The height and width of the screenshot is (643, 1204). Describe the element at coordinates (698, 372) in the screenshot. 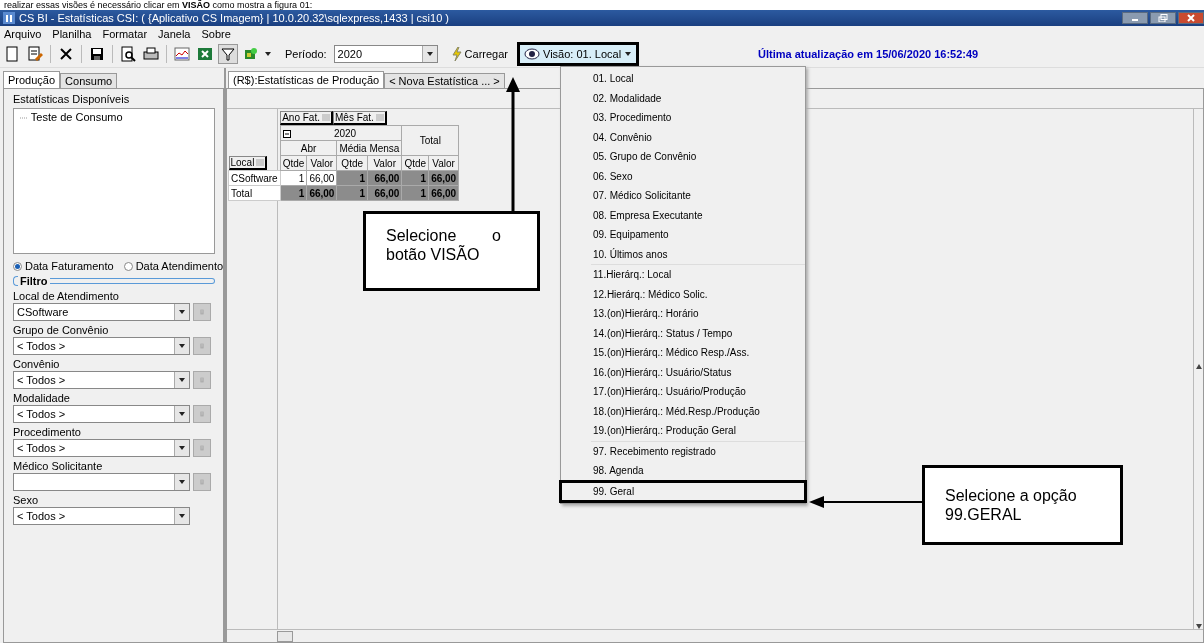

I see `menu-item: 16.(on)Hierárq.: Usuário/Status` at that location.